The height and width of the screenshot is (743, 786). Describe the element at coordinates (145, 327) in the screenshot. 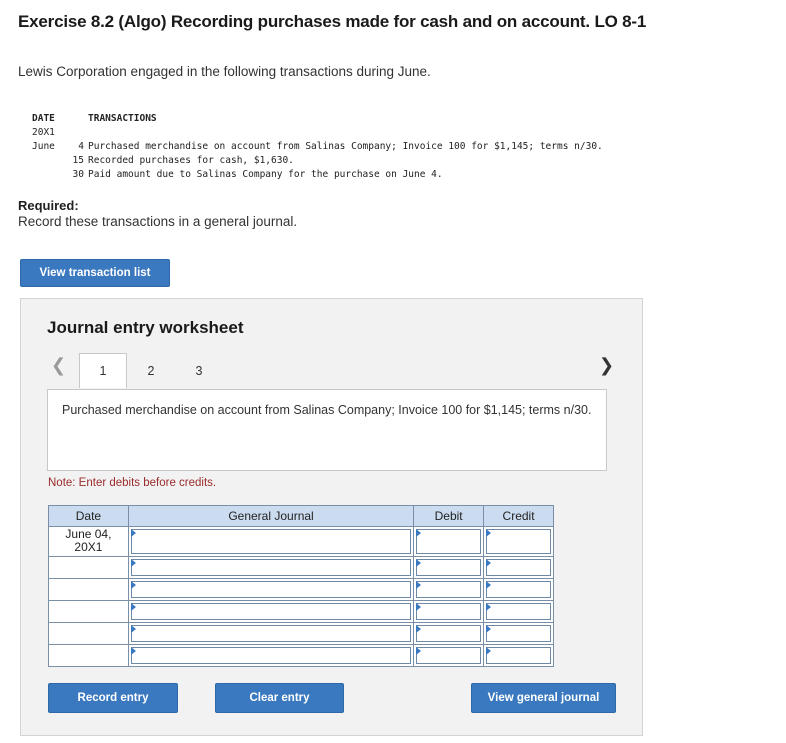

I see `worksheet-title: Journal entry worksheet` at that location.